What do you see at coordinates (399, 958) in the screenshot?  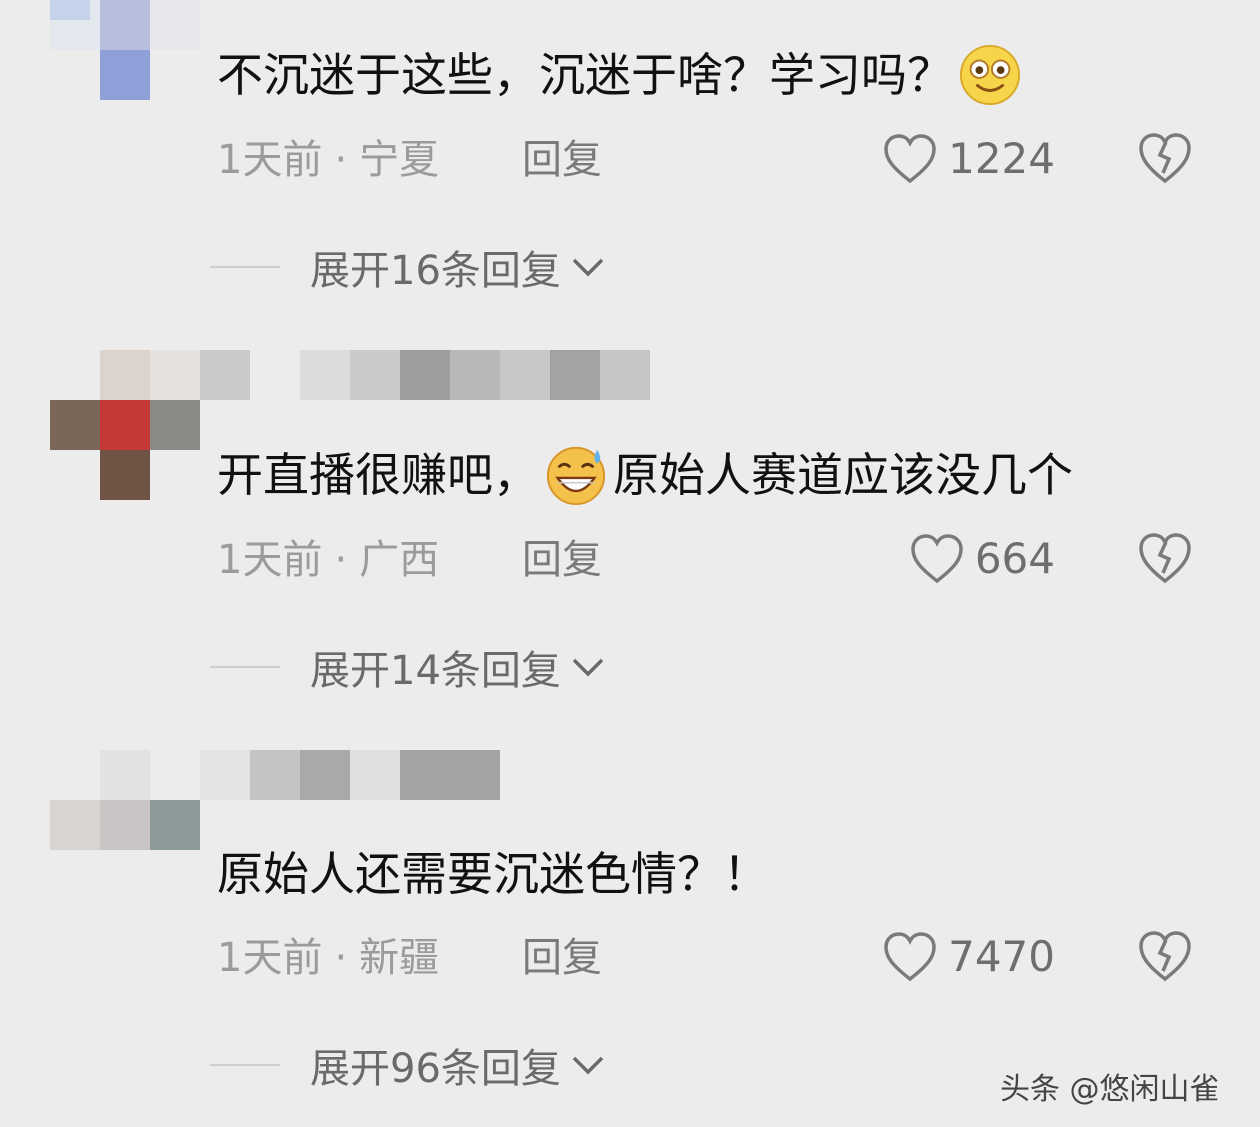 I see `location: 新疆` at bounding box center [399, 958].